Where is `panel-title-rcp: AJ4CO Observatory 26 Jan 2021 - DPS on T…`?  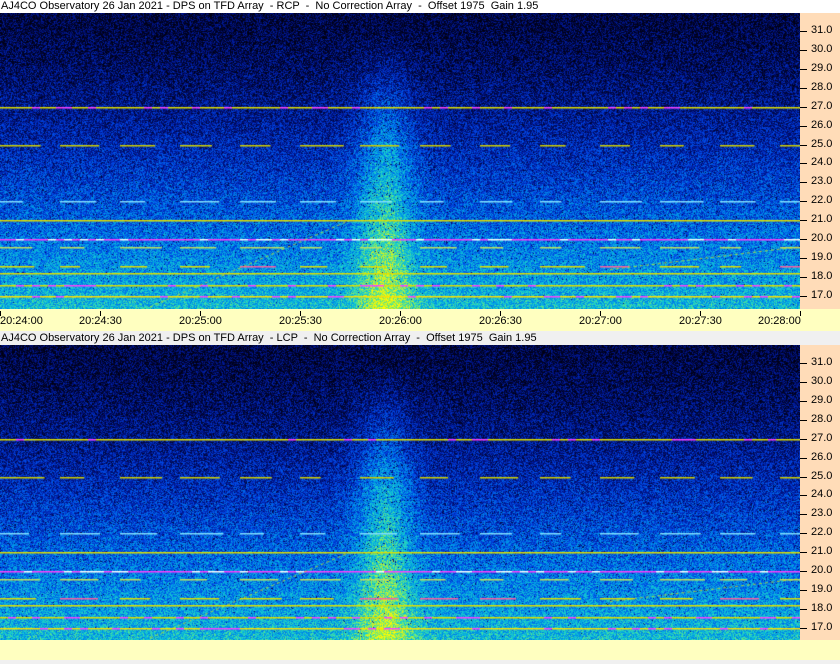 panel-title-rcp: AJ4CO Observatory 26 Jan 2021 - DPS on T… is located at coordinates (420, 6).